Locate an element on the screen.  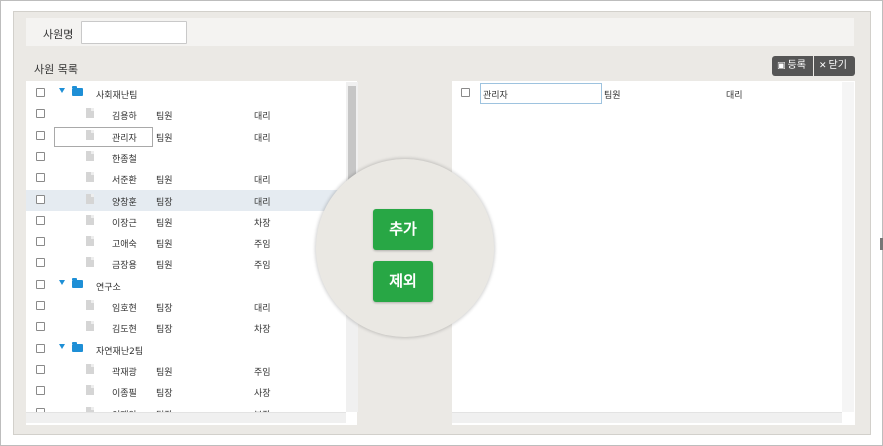
member-name: 김도현 is located at coordinates (124, 330).